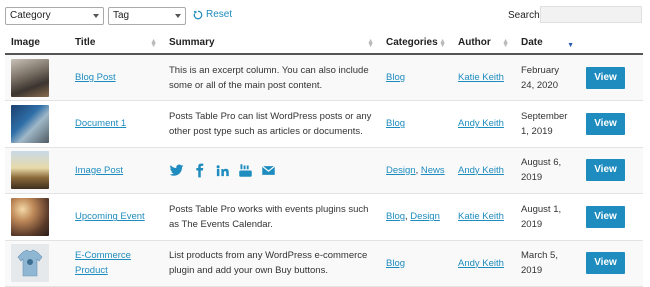 This screenshot has height=287, width=650. Describe the element at coordinates (547, 170) in the screenshot. I see `date-text: August 6, 2019` at that location.